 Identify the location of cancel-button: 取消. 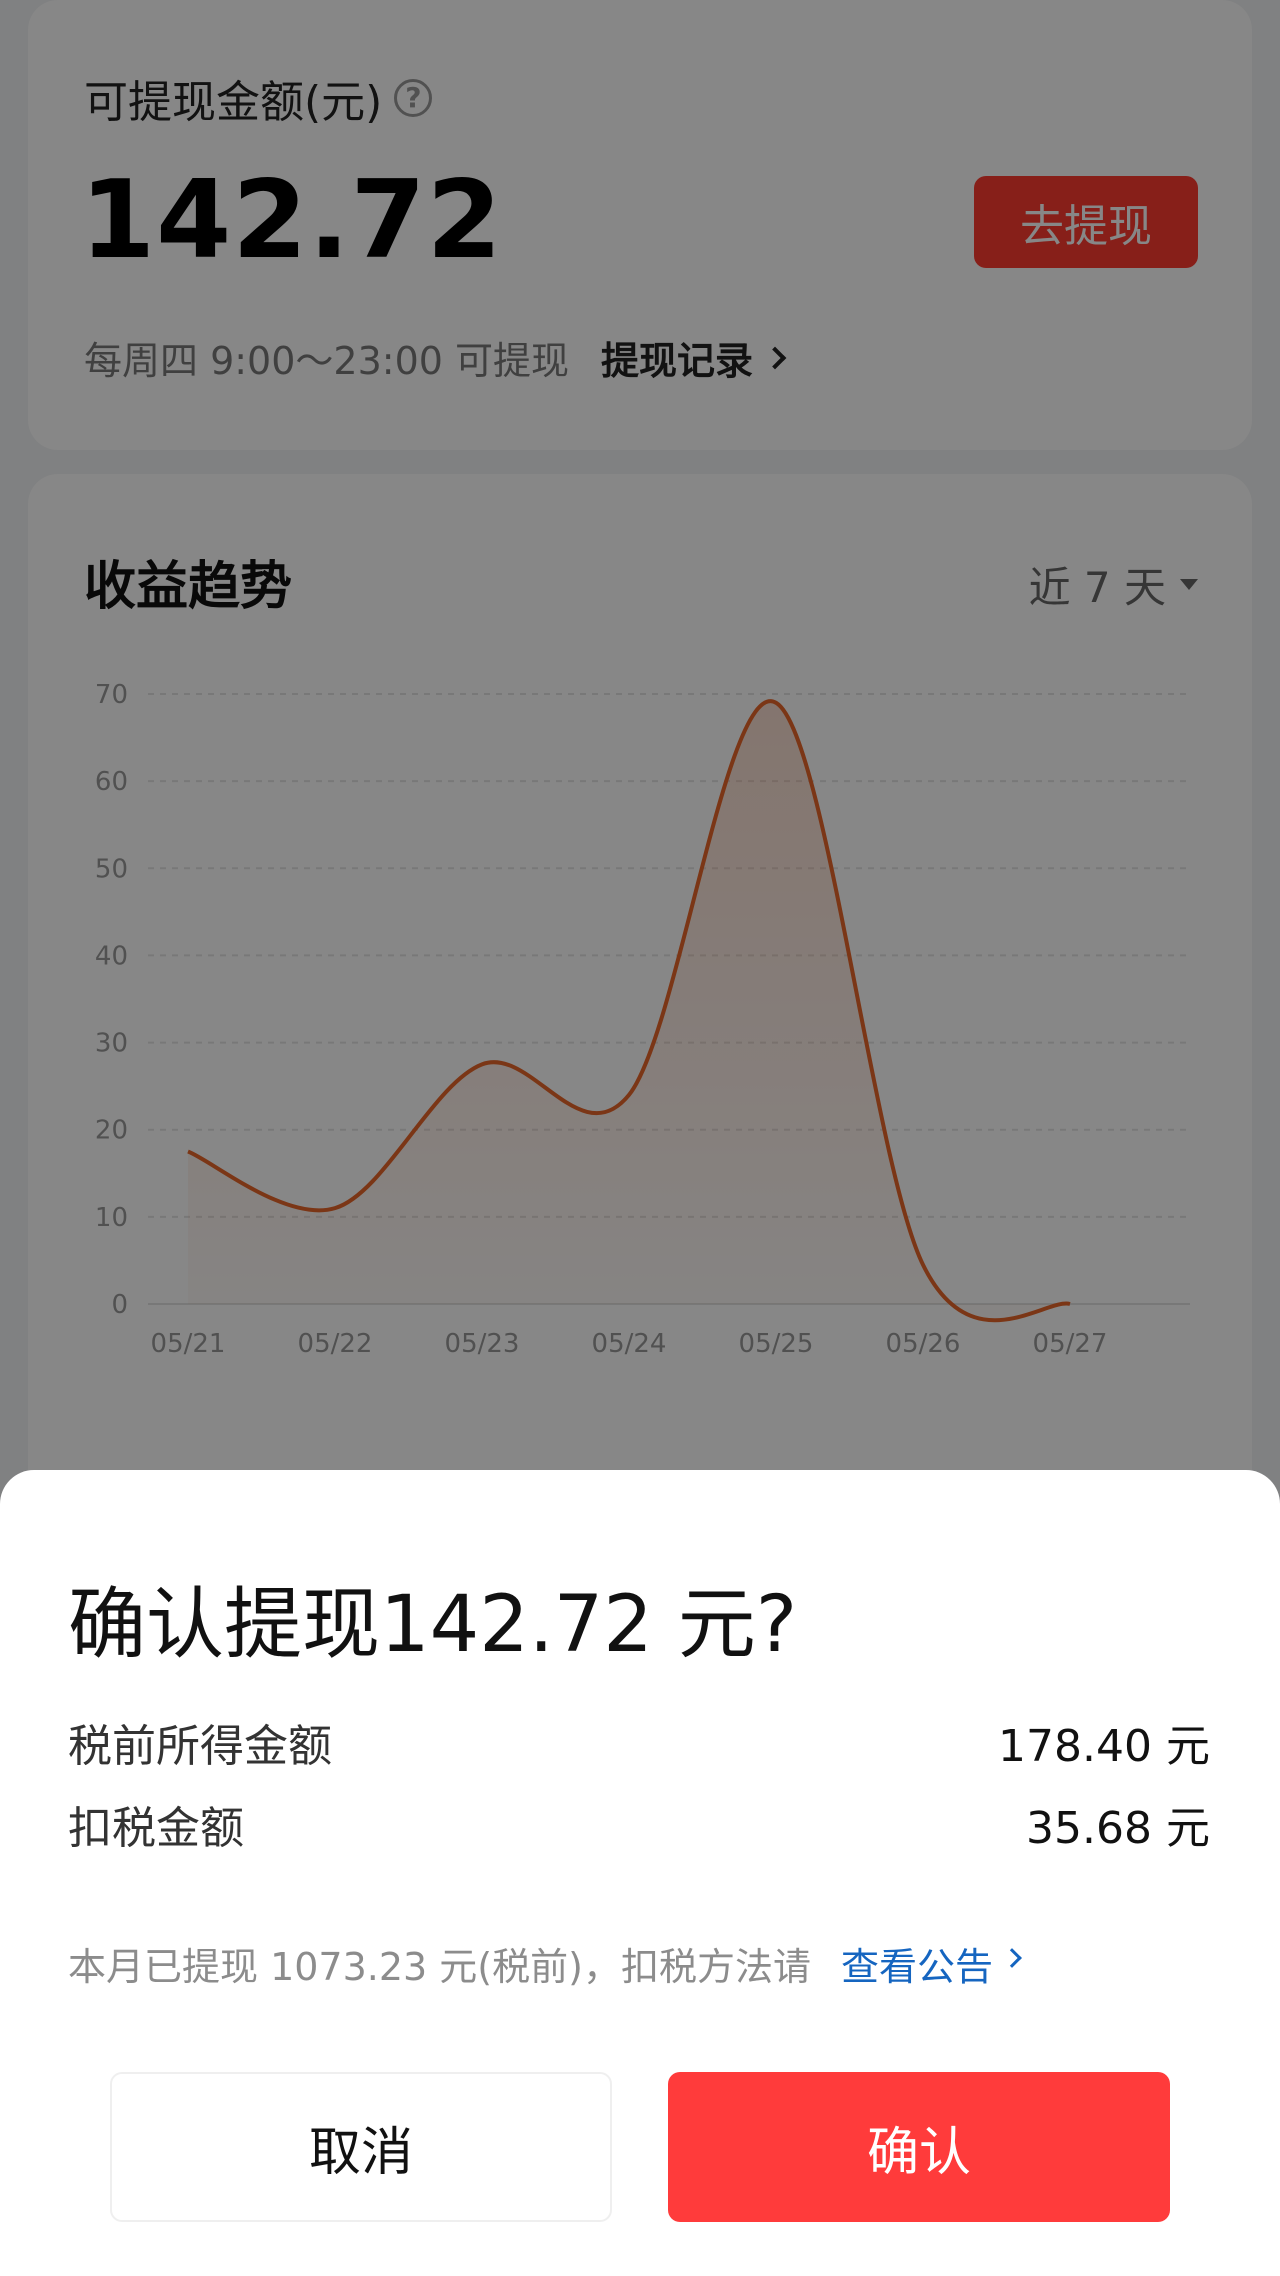
(361, 2147).